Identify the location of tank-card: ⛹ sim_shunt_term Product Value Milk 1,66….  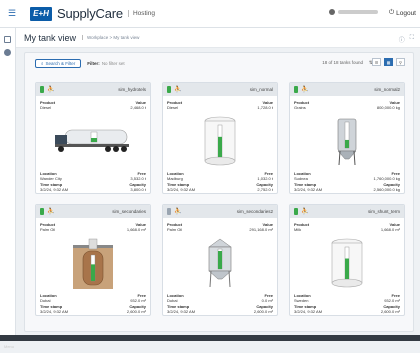
(347, 260).